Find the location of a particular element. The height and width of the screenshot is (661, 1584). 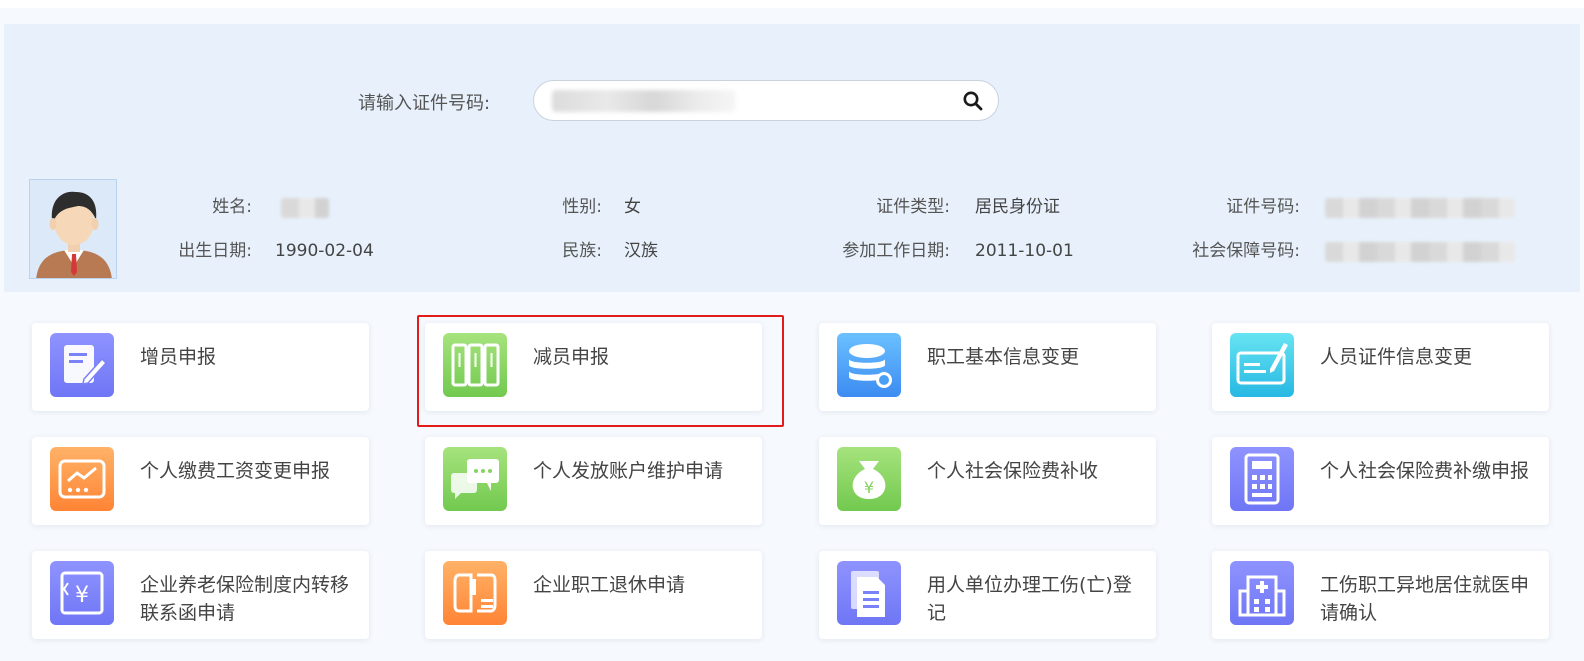

binders-icon is located at coordinates (475, 365).